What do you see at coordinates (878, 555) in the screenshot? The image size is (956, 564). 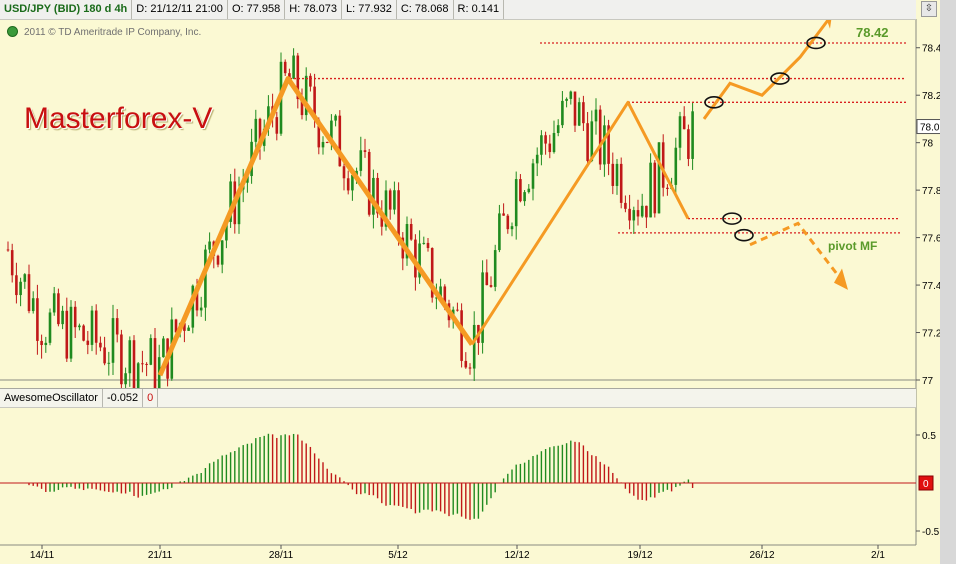 I see `time-tick-label: 2/1` at bounding box center [878, 555].